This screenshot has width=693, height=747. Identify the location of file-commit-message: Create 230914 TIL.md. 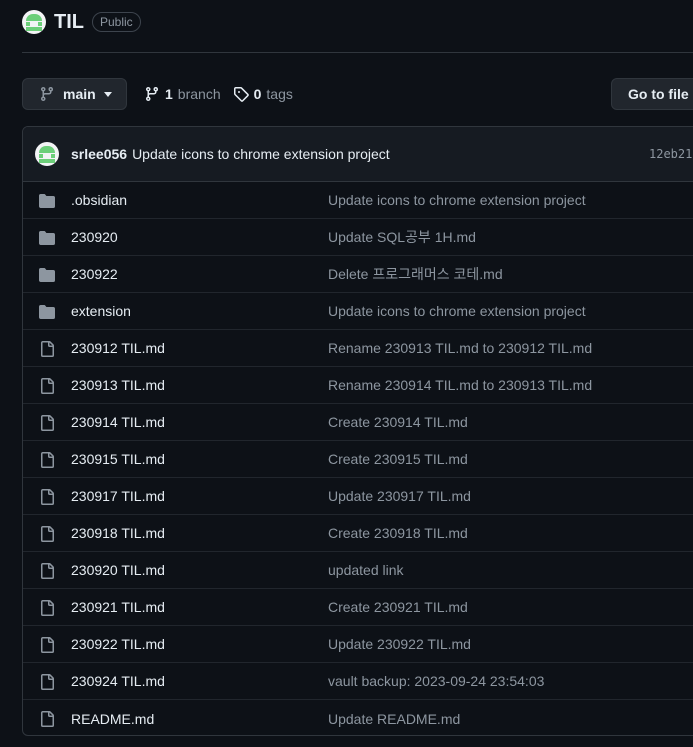
(398, 422).